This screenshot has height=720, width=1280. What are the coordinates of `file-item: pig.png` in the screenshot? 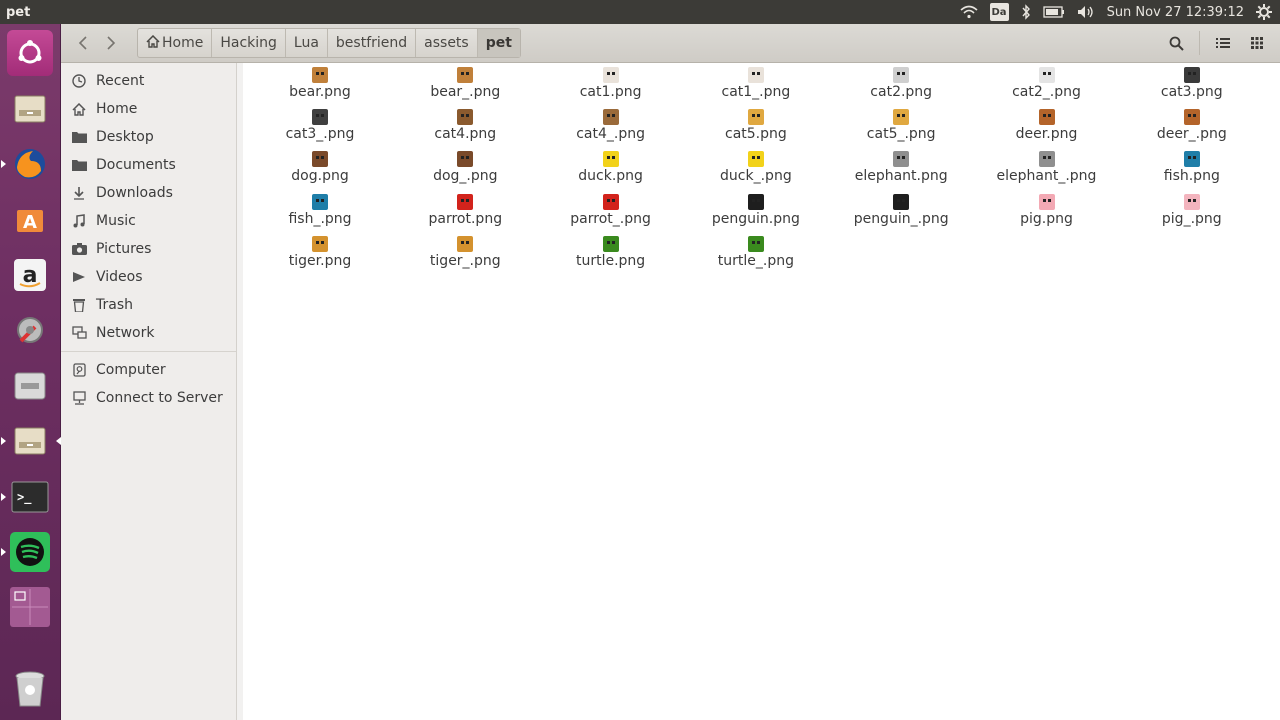 It's located at (1047, 213).